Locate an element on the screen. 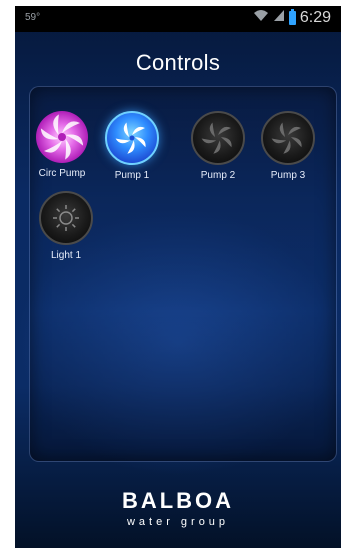  status-bar: 59° 6:29 is located at coordinates (178, 19).